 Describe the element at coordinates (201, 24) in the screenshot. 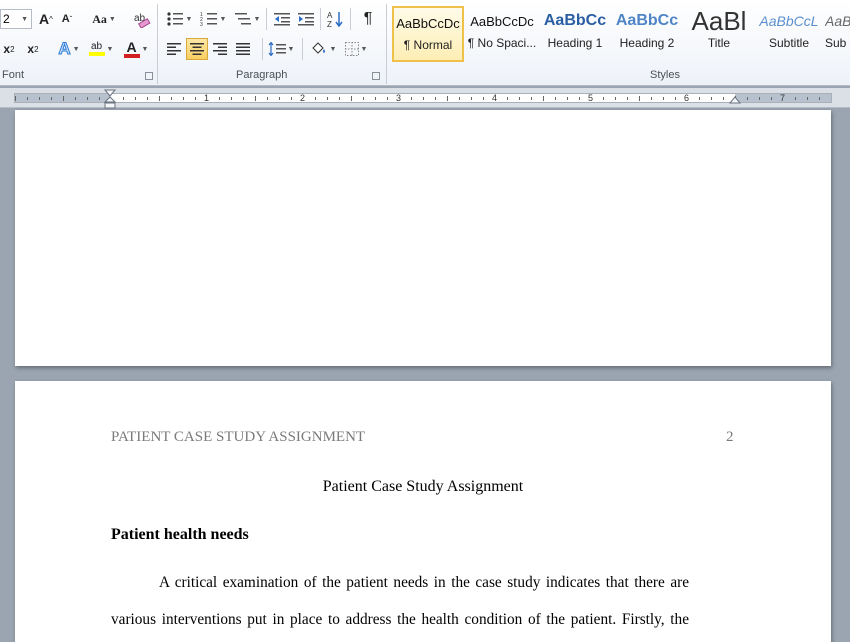

I see `svg-text: 3` at that location.